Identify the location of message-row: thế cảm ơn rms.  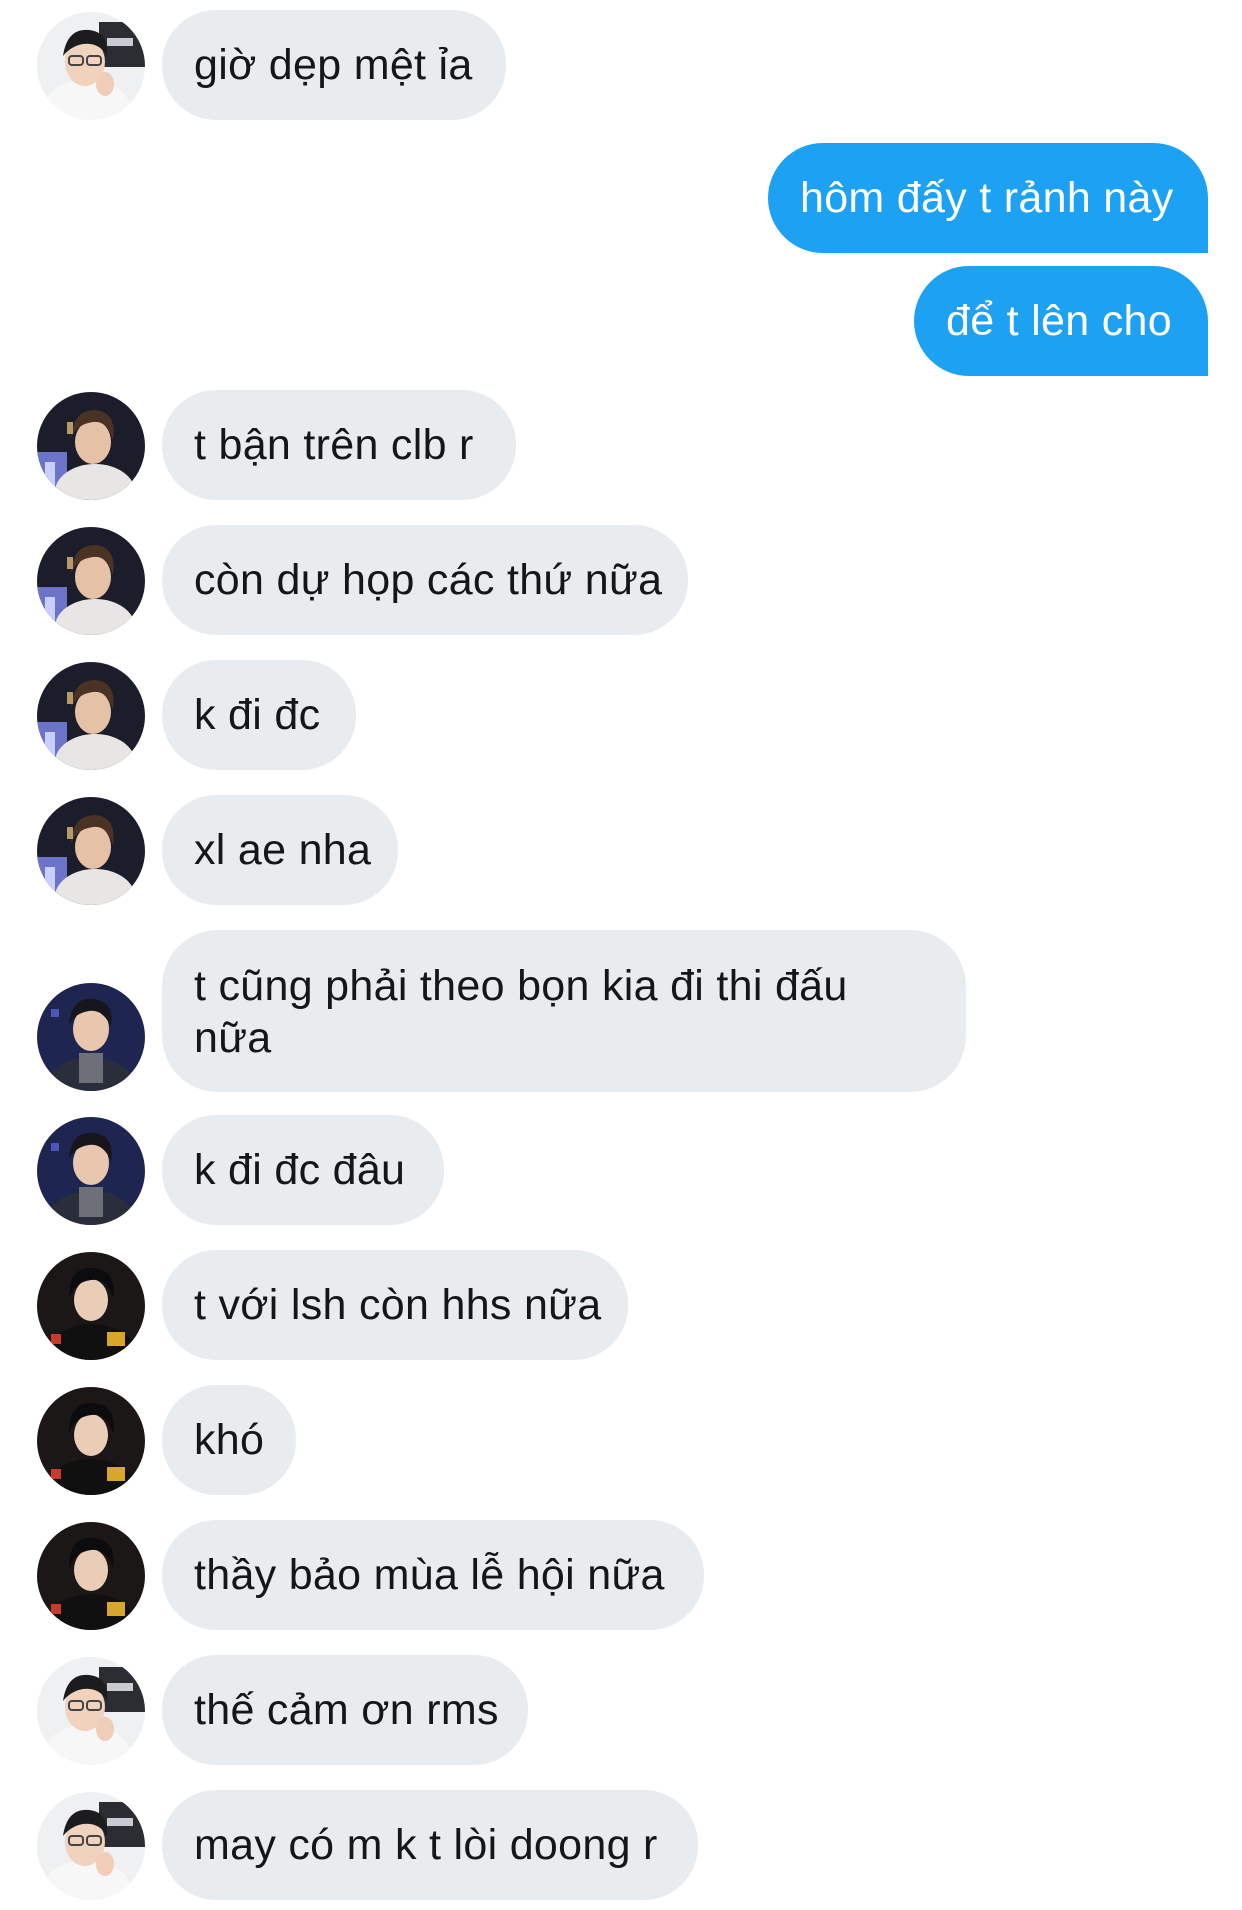
(621, 1710).